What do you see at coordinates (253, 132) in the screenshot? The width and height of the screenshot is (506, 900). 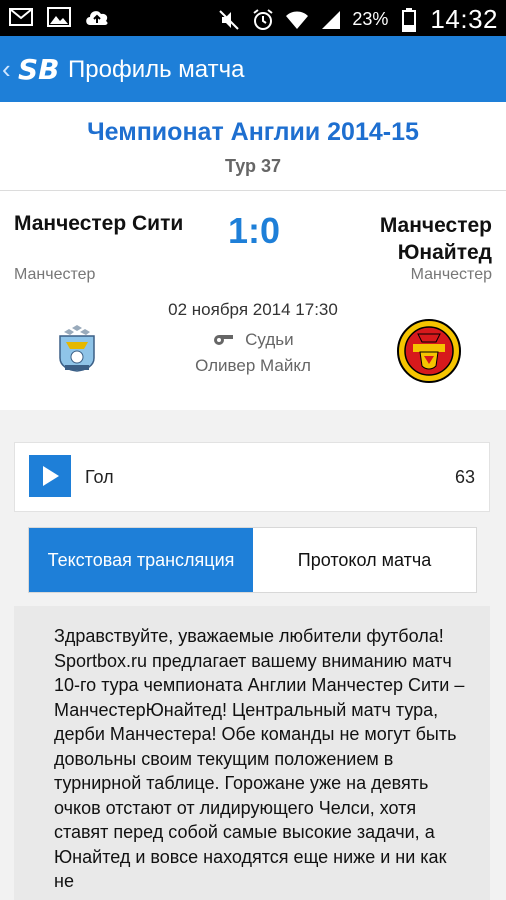 I see `tournament-title: Чемпионат Англии 2014-15` at bounding box center [253, 132].